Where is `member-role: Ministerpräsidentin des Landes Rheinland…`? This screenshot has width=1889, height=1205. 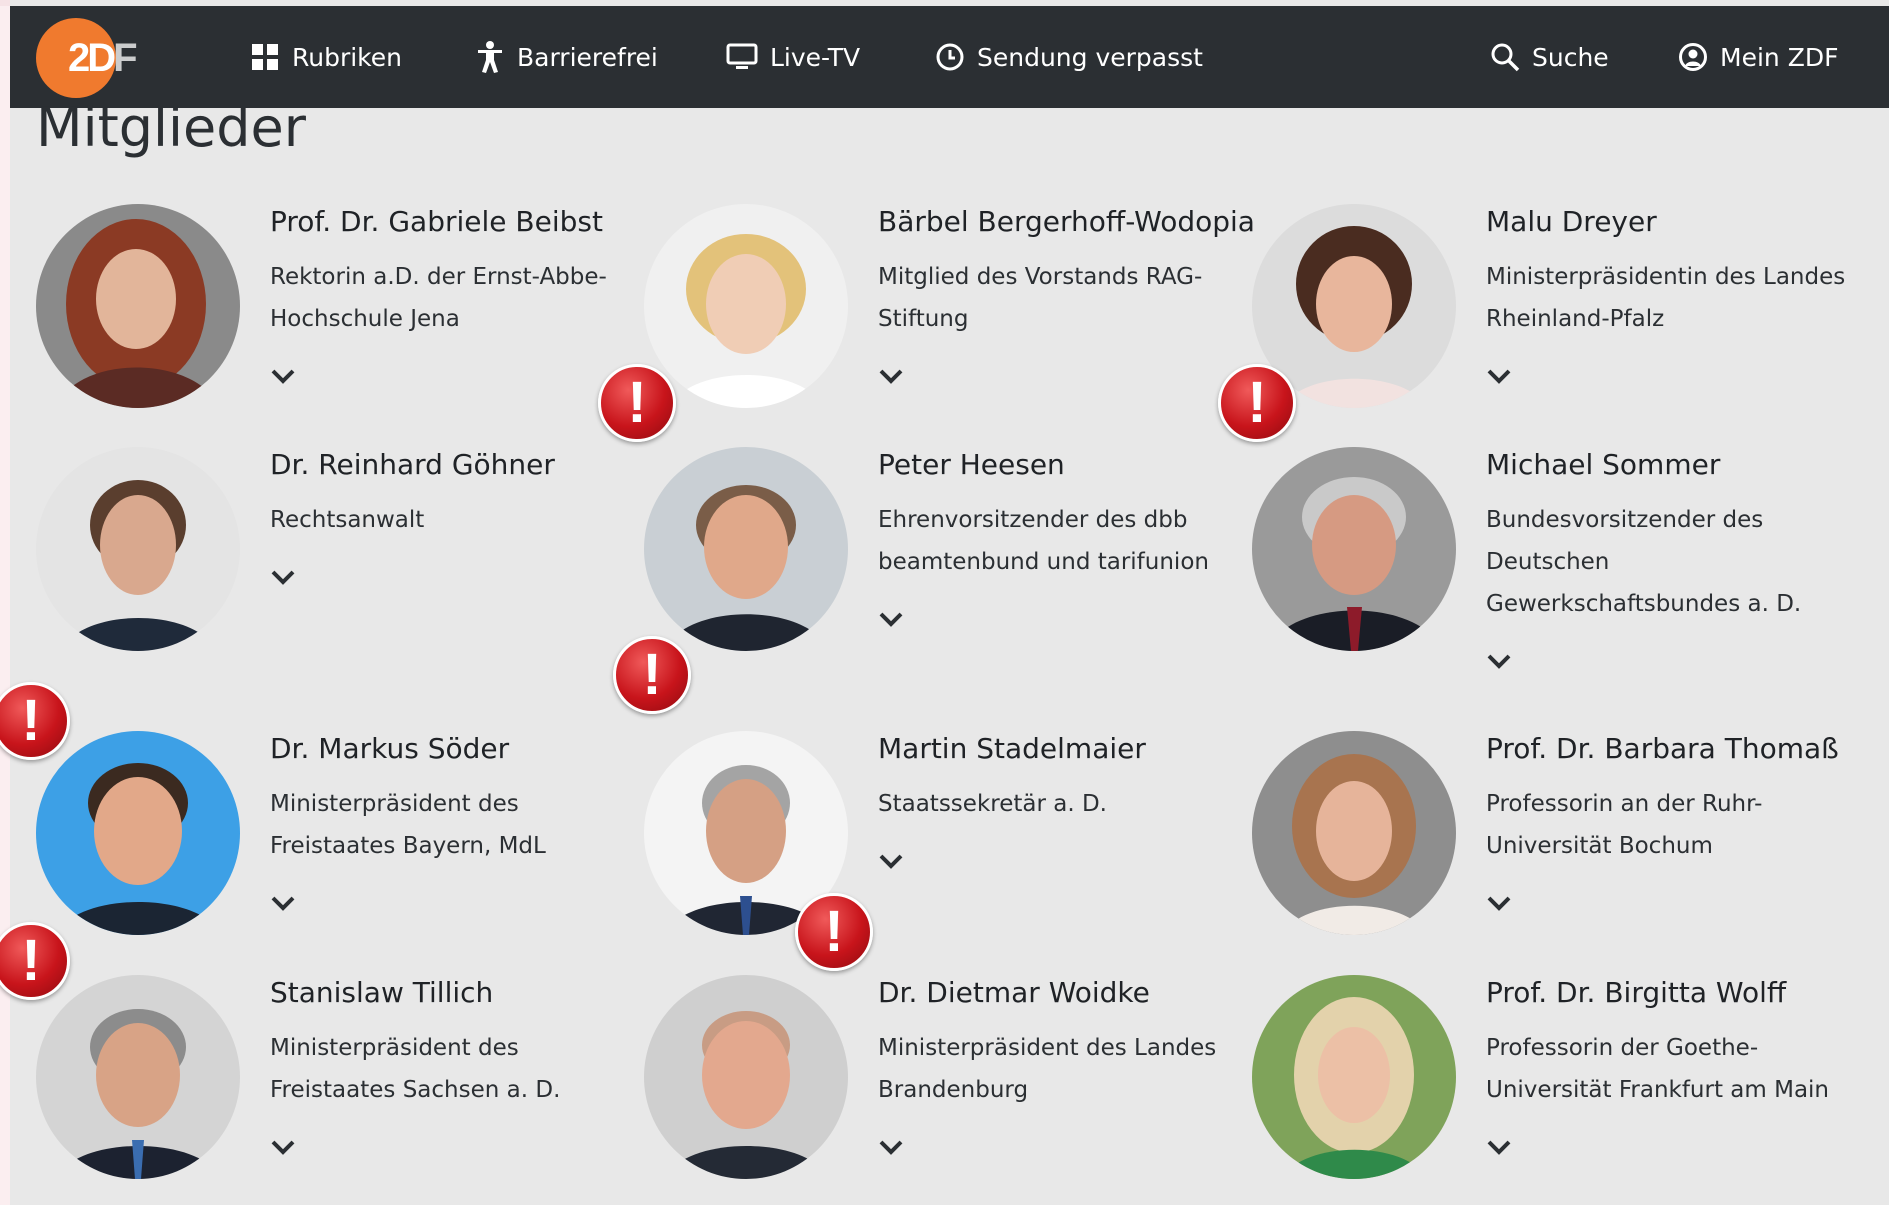
member-role: Ministerpräsidentin des Landes Rheinland… is located at coordinates (1666, 298).